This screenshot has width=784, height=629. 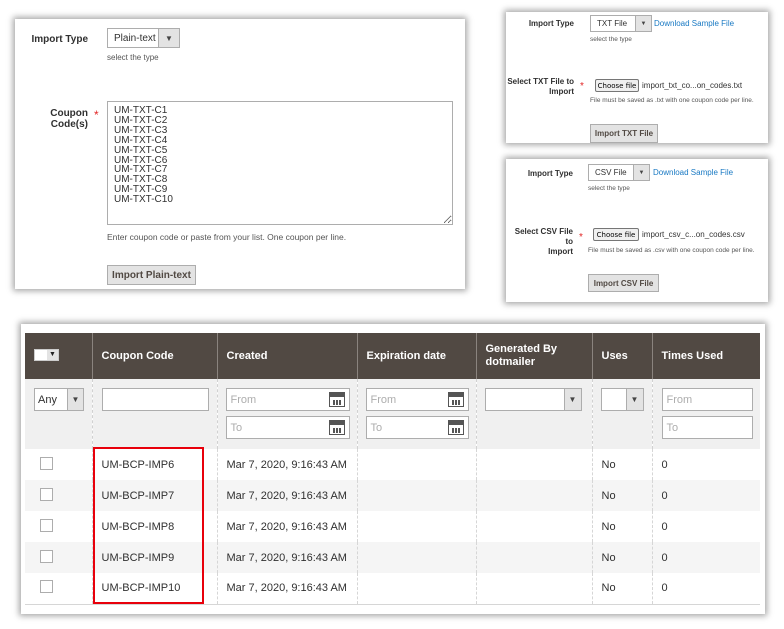 What do you see at coordinates (416, 356) in the screenshot?
I see `column-header-expiration-date: Expiration date` at bounding box center [416, 356].